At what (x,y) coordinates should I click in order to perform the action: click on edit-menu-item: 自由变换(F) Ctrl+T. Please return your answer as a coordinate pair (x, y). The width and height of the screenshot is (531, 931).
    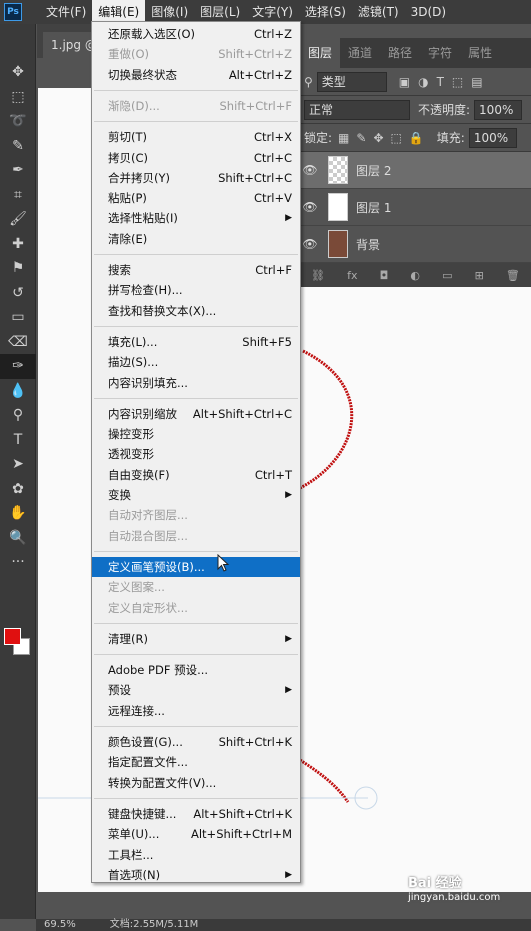
    Looking at the image, I should click on (196, 475).